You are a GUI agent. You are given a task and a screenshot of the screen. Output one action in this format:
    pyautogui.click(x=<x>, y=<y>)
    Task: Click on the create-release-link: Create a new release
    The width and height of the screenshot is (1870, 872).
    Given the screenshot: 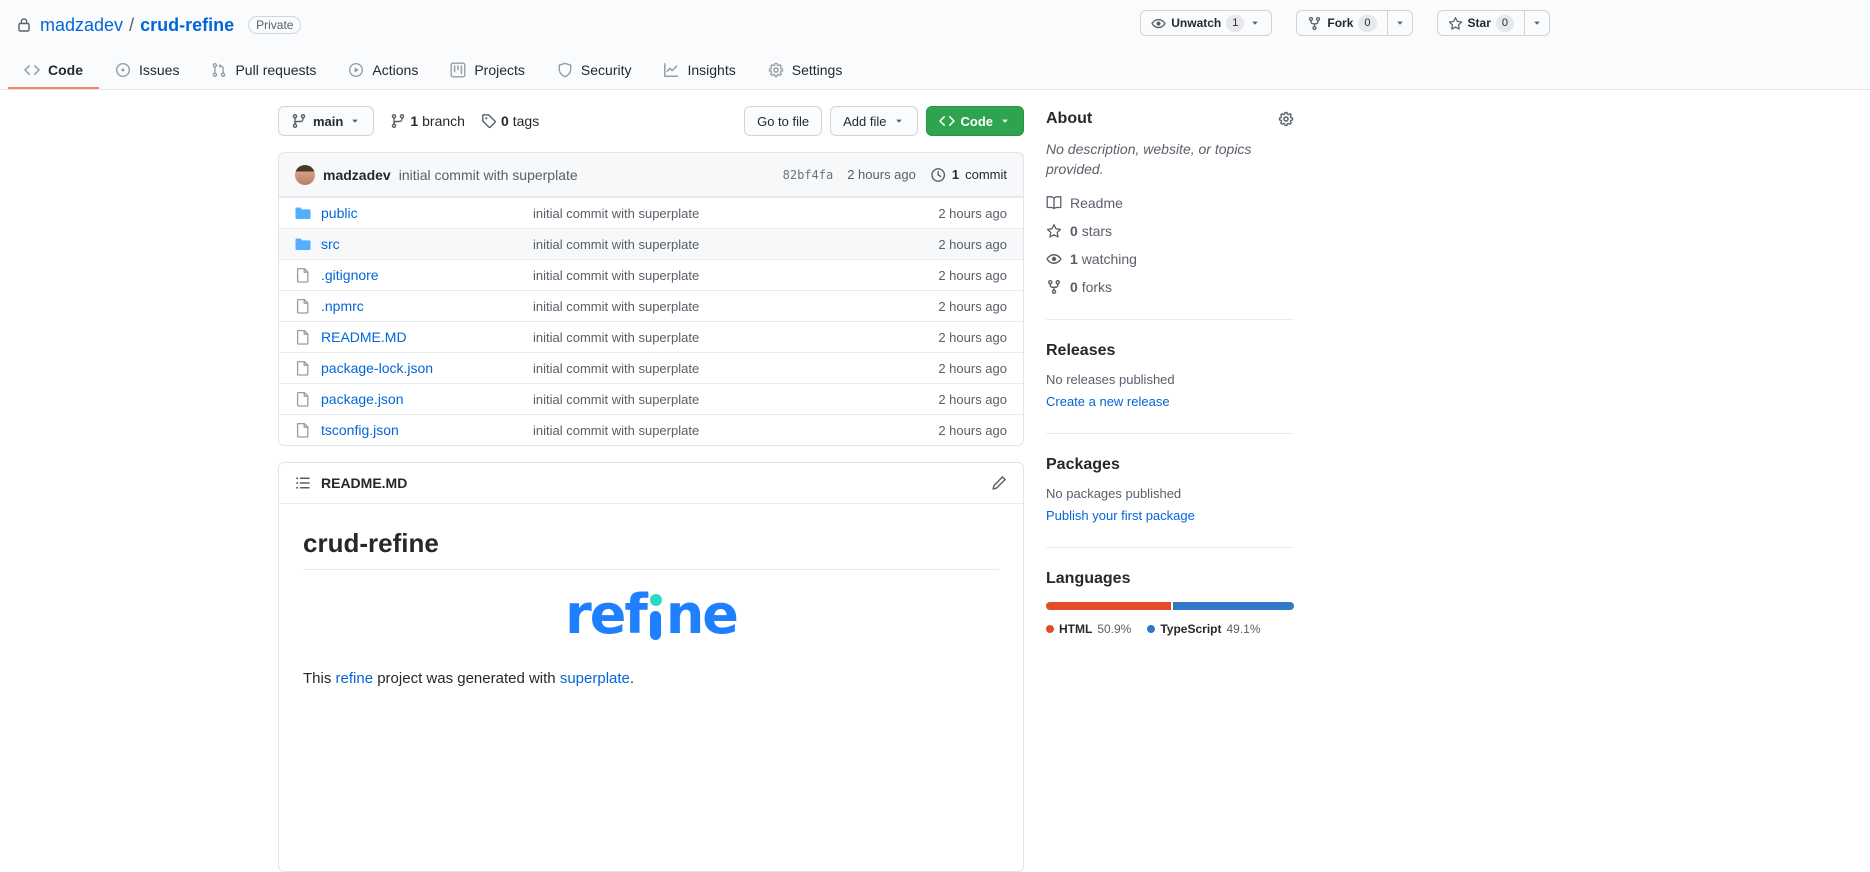 What is the action you would take?
    pyautogui.click(x=1108, y=401)
    